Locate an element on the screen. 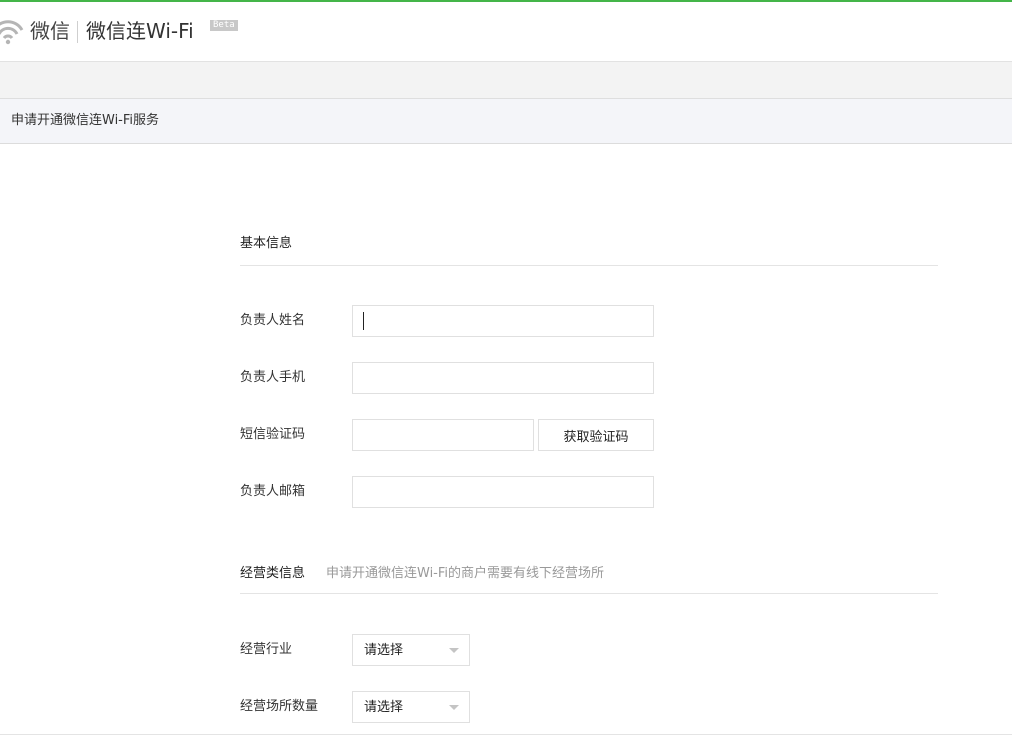  brand-name: 微信 is located at coordinates (50, 31).